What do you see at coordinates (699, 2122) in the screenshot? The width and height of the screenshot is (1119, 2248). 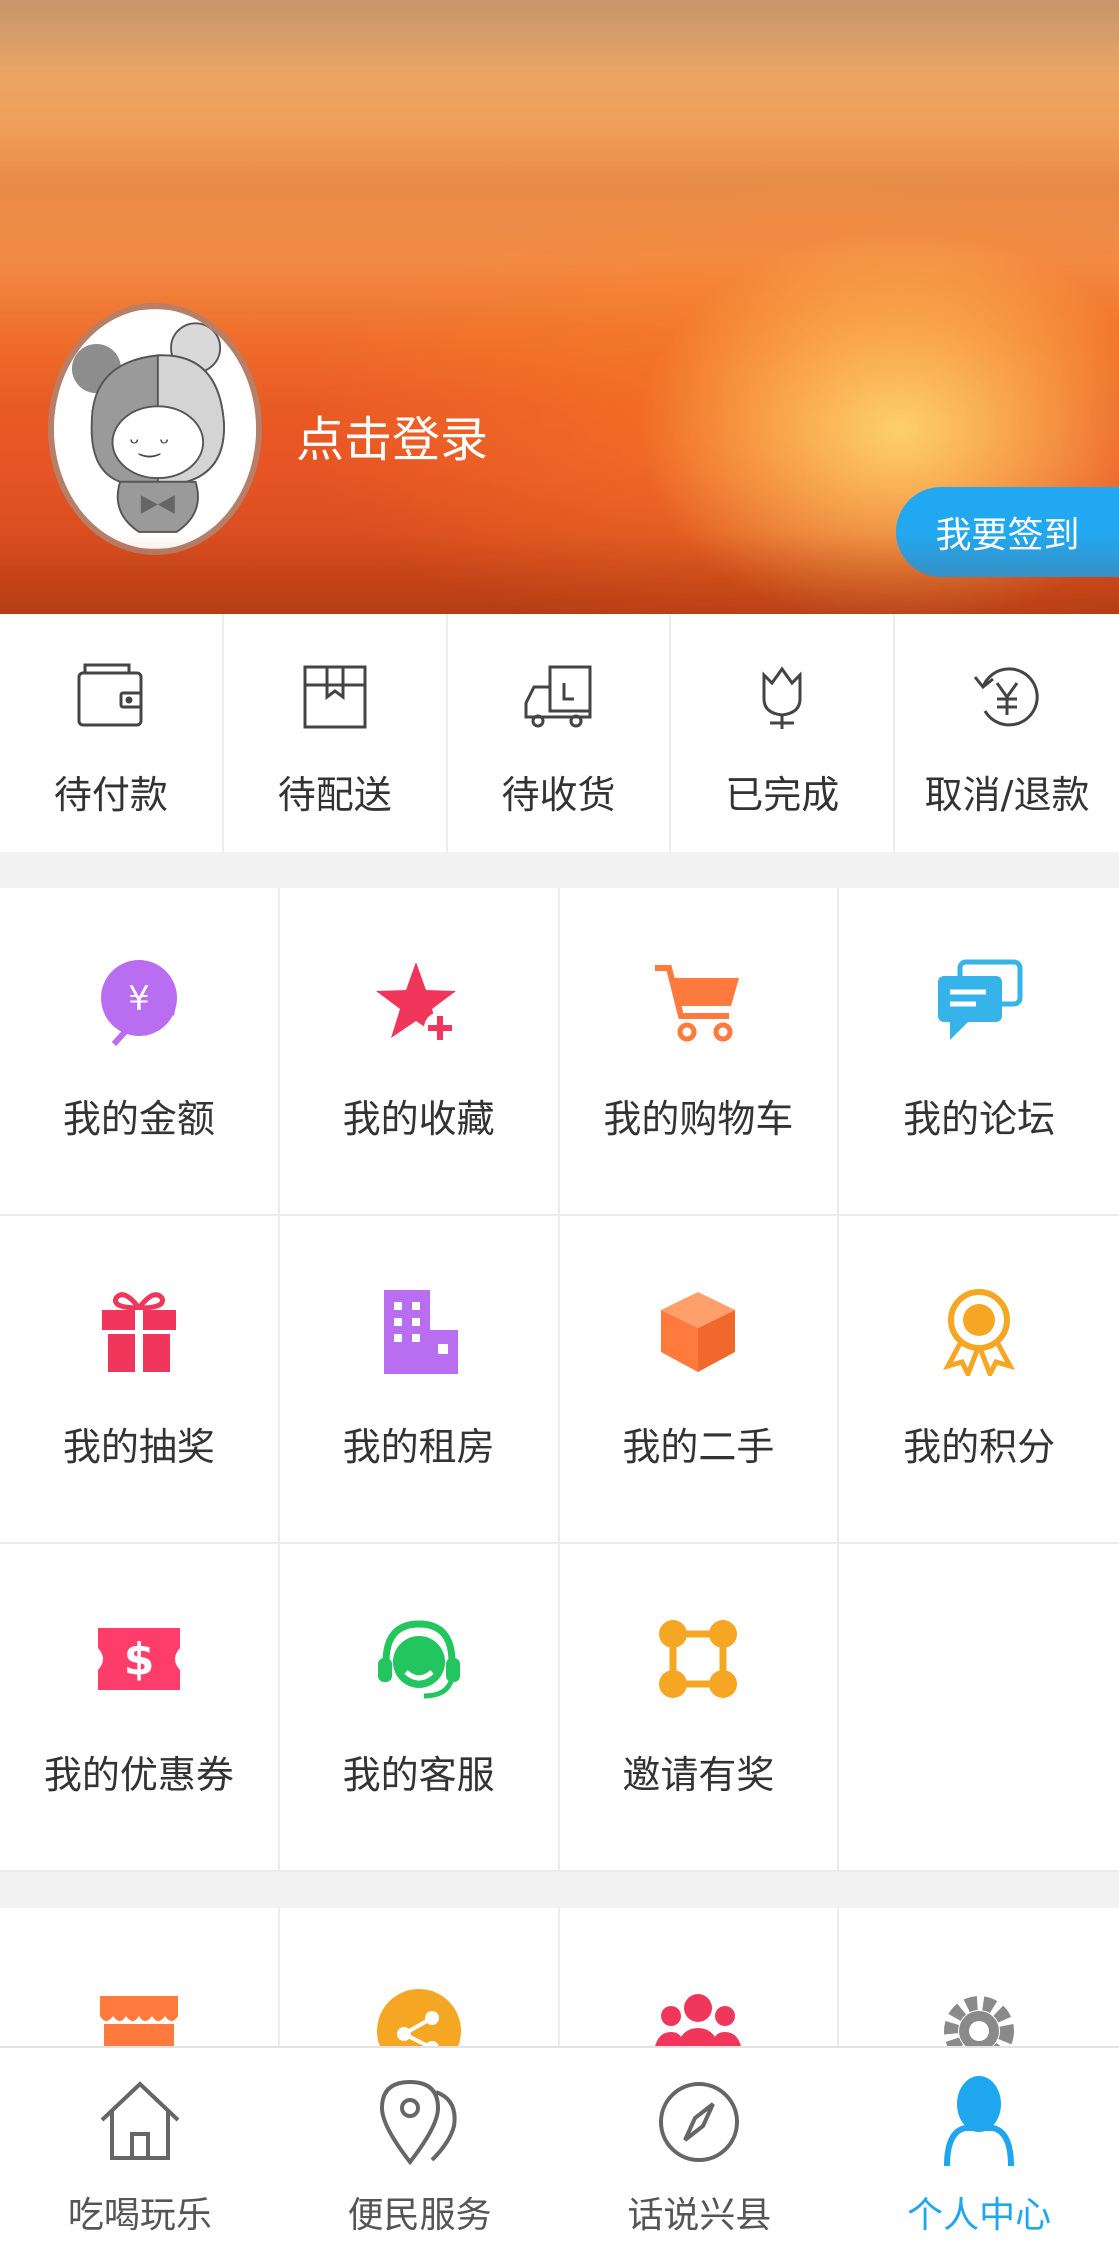 I see `compass-icon` at bounding box center [699, 2122].